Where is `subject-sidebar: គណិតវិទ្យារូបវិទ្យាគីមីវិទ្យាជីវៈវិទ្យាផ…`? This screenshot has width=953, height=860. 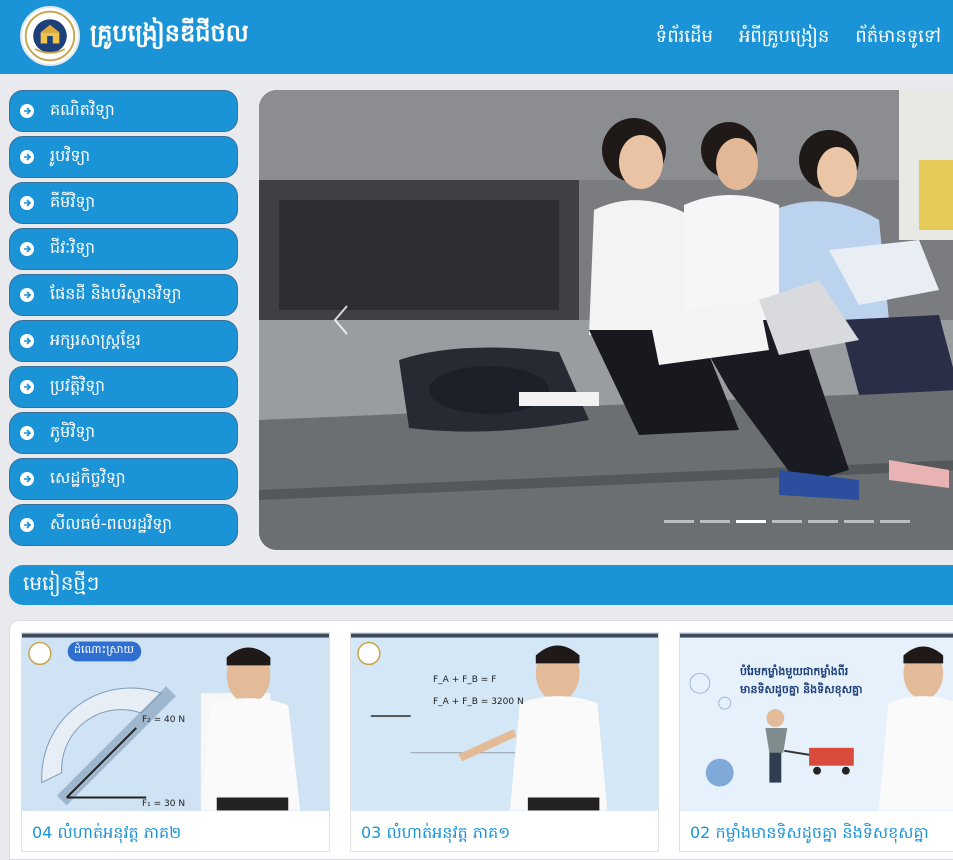
subject-sidebar: គណិតវិទ្យារូបវិទ្យាគីមីវិទ្យាជីវៈវិទ្យាផ… is located at coordinates (123, 320).